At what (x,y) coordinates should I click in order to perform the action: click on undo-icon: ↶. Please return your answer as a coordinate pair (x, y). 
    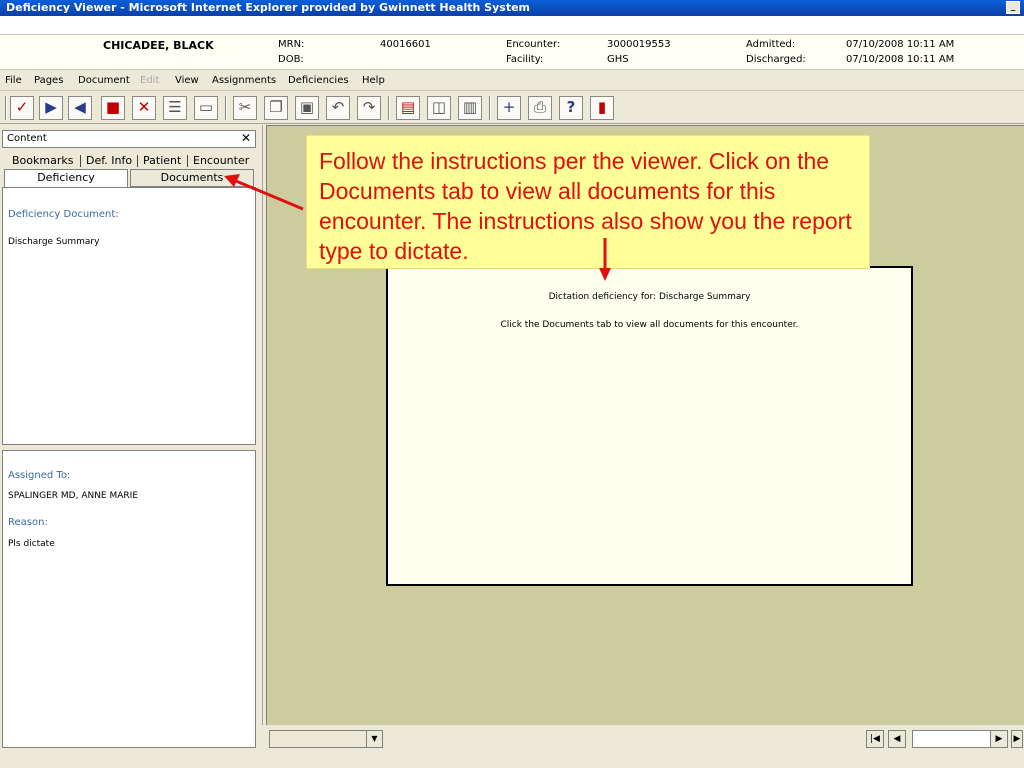
    Looking at the image, I should click on (338, 108).